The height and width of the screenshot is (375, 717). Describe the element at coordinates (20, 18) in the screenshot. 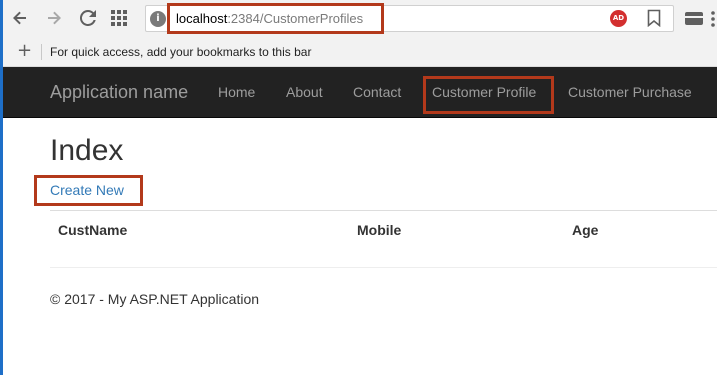

I see `back-icon` at that location.